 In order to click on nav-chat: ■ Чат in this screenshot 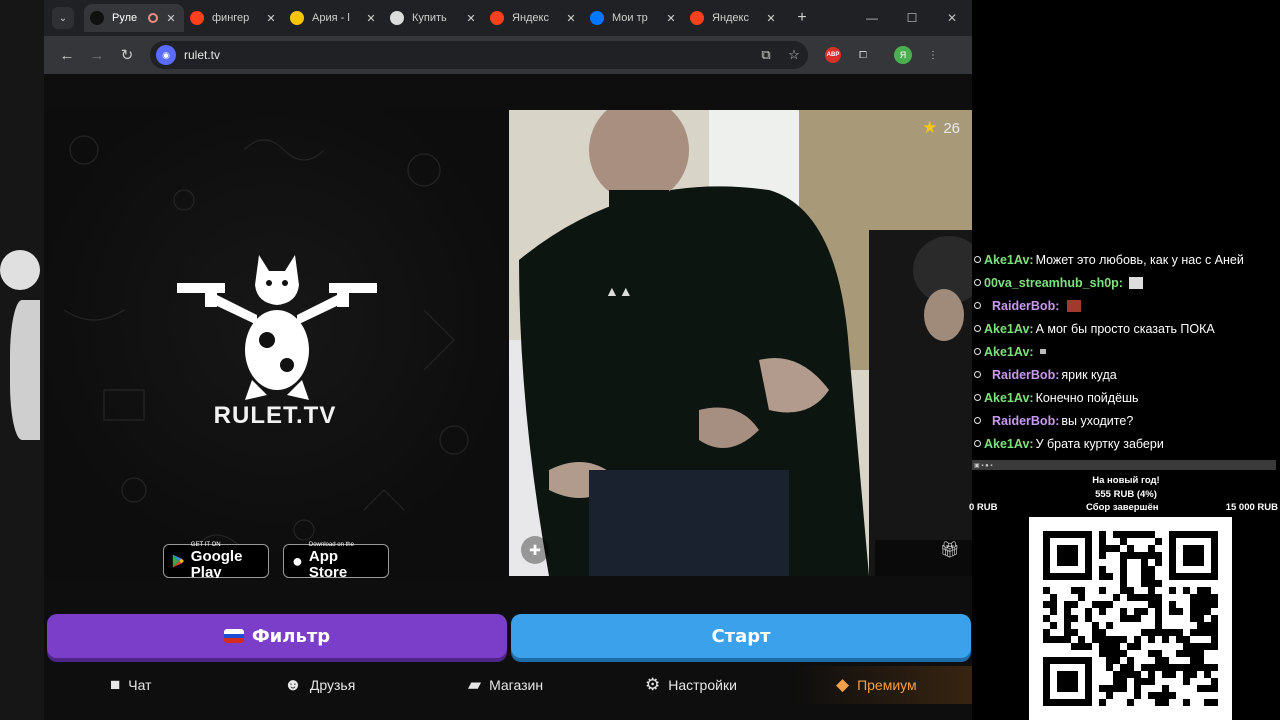, I will do `click(131, 685)`.